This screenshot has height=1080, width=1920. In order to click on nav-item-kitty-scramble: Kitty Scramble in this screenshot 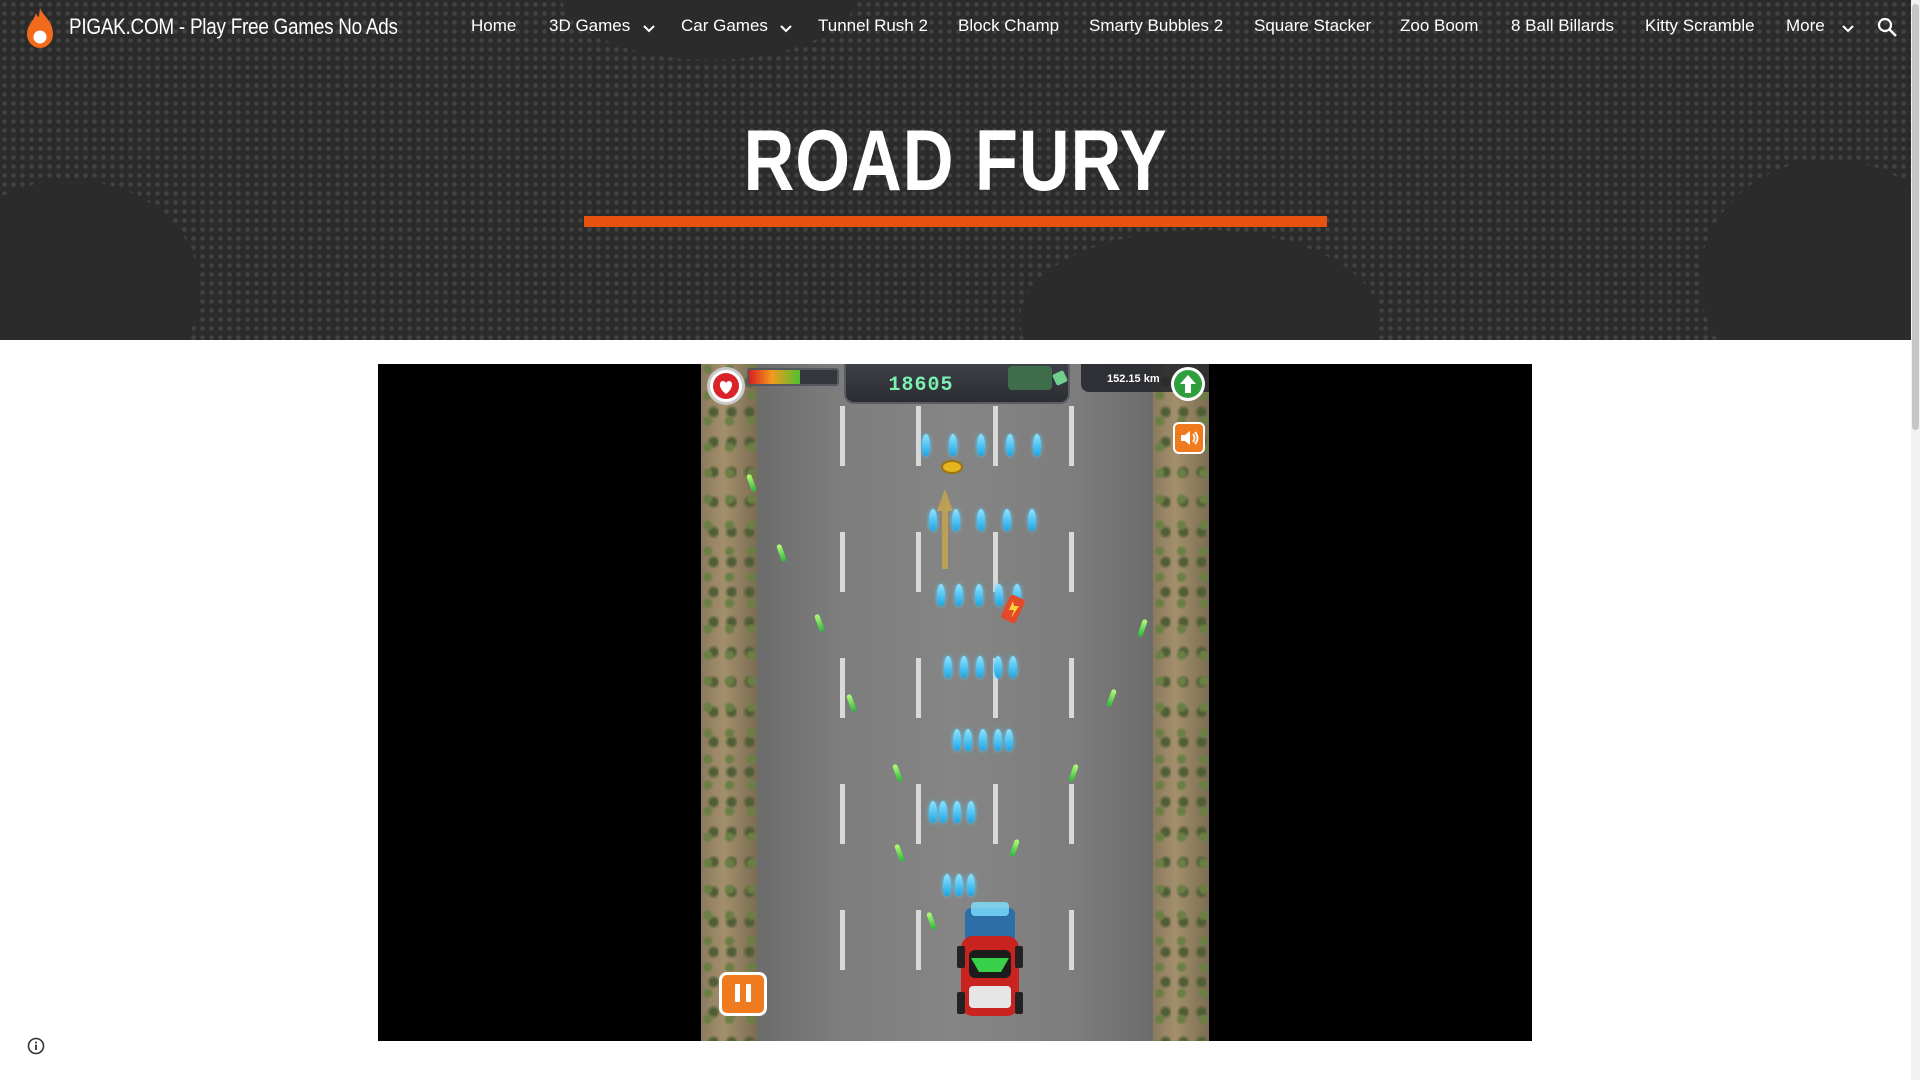, I will do `click(1700, 26)`.